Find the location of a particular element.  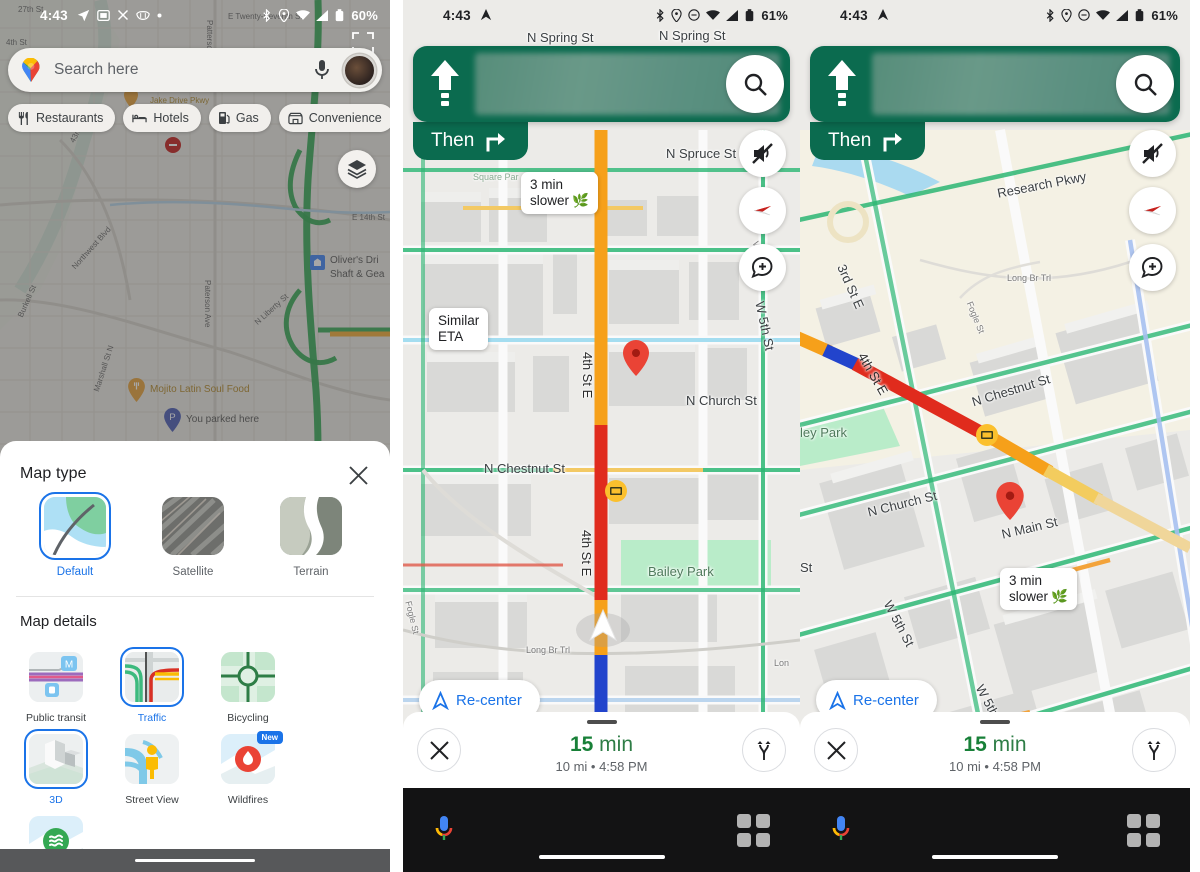

new-badge: New is located at coordinates (269, 737).